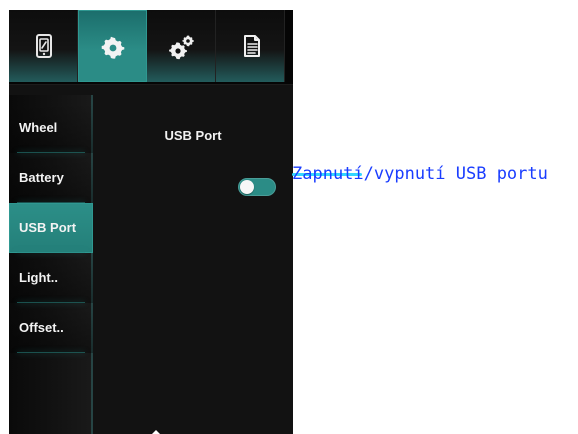  What do you see at coordinates (156, 428) in the screenshot?
I see `scroll-up-icon` at bounding box center [156, 428].